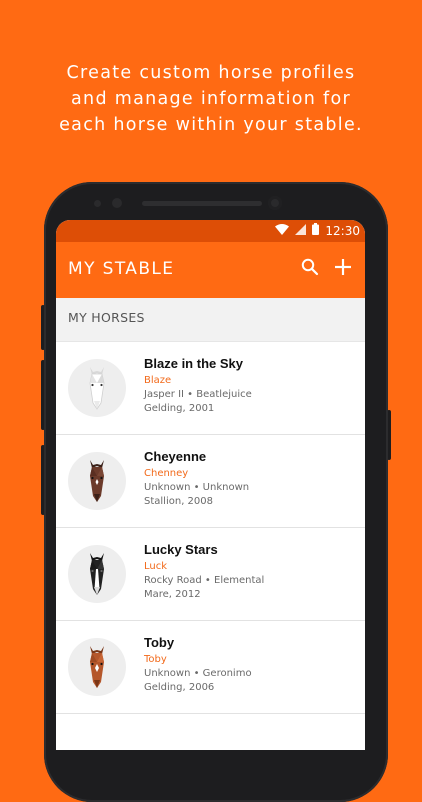  I want to click on wifi-icon, so click(282, 230).